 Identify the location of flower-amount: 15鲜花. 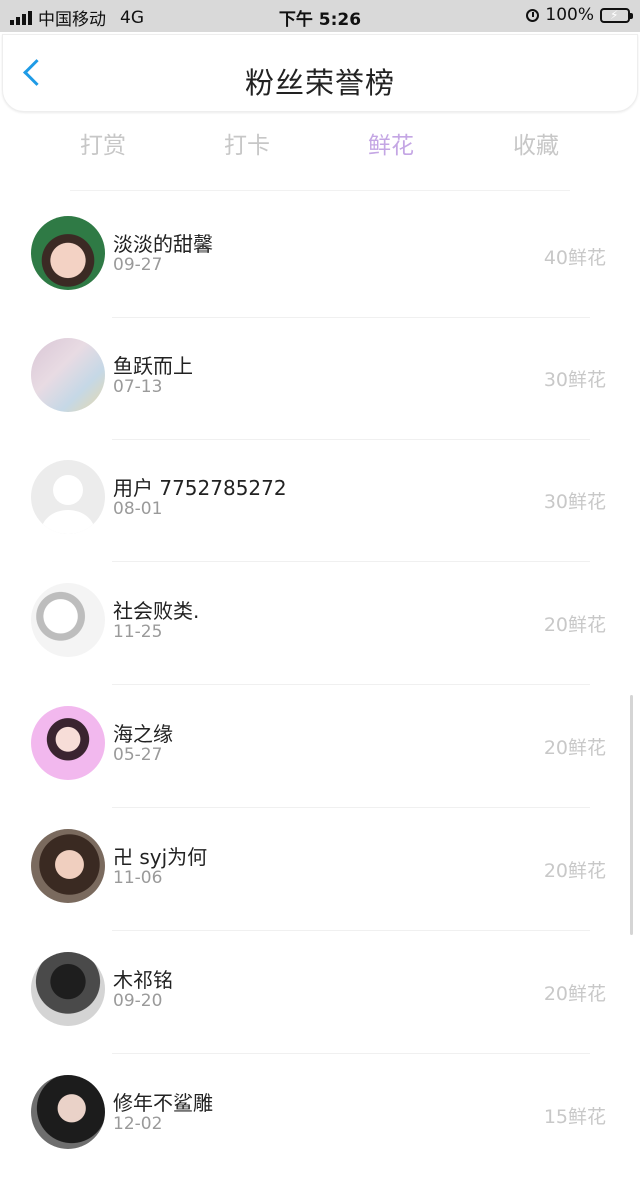
(574, 1117).